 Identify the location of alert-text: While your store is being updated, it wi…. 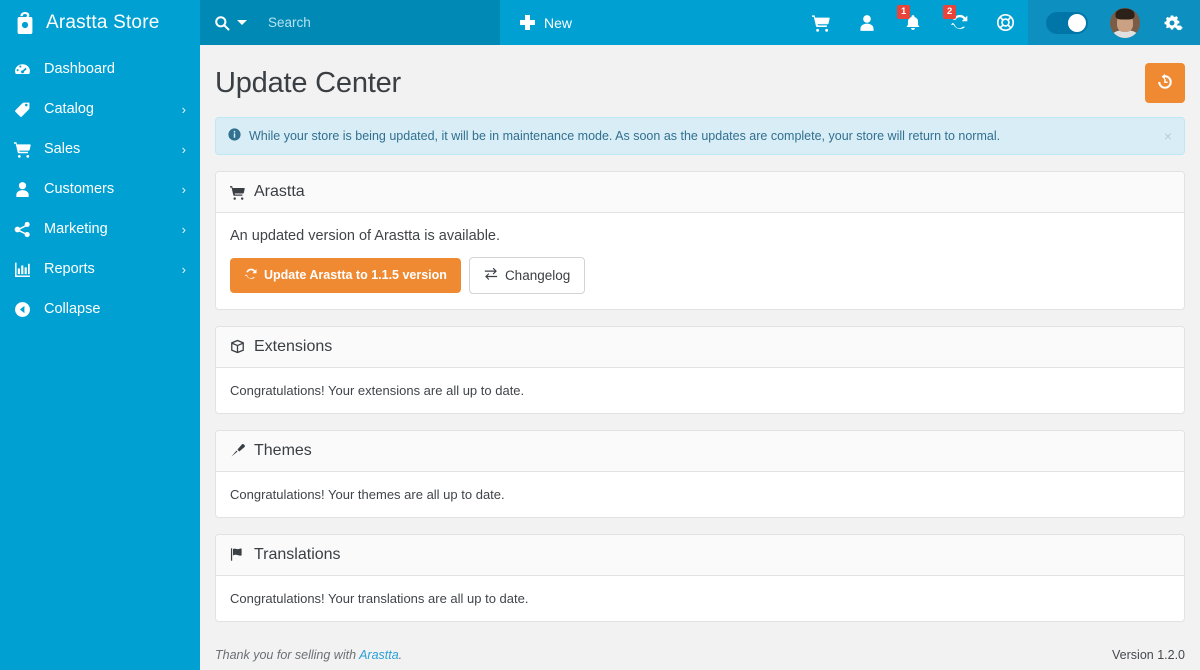
(625, 136).